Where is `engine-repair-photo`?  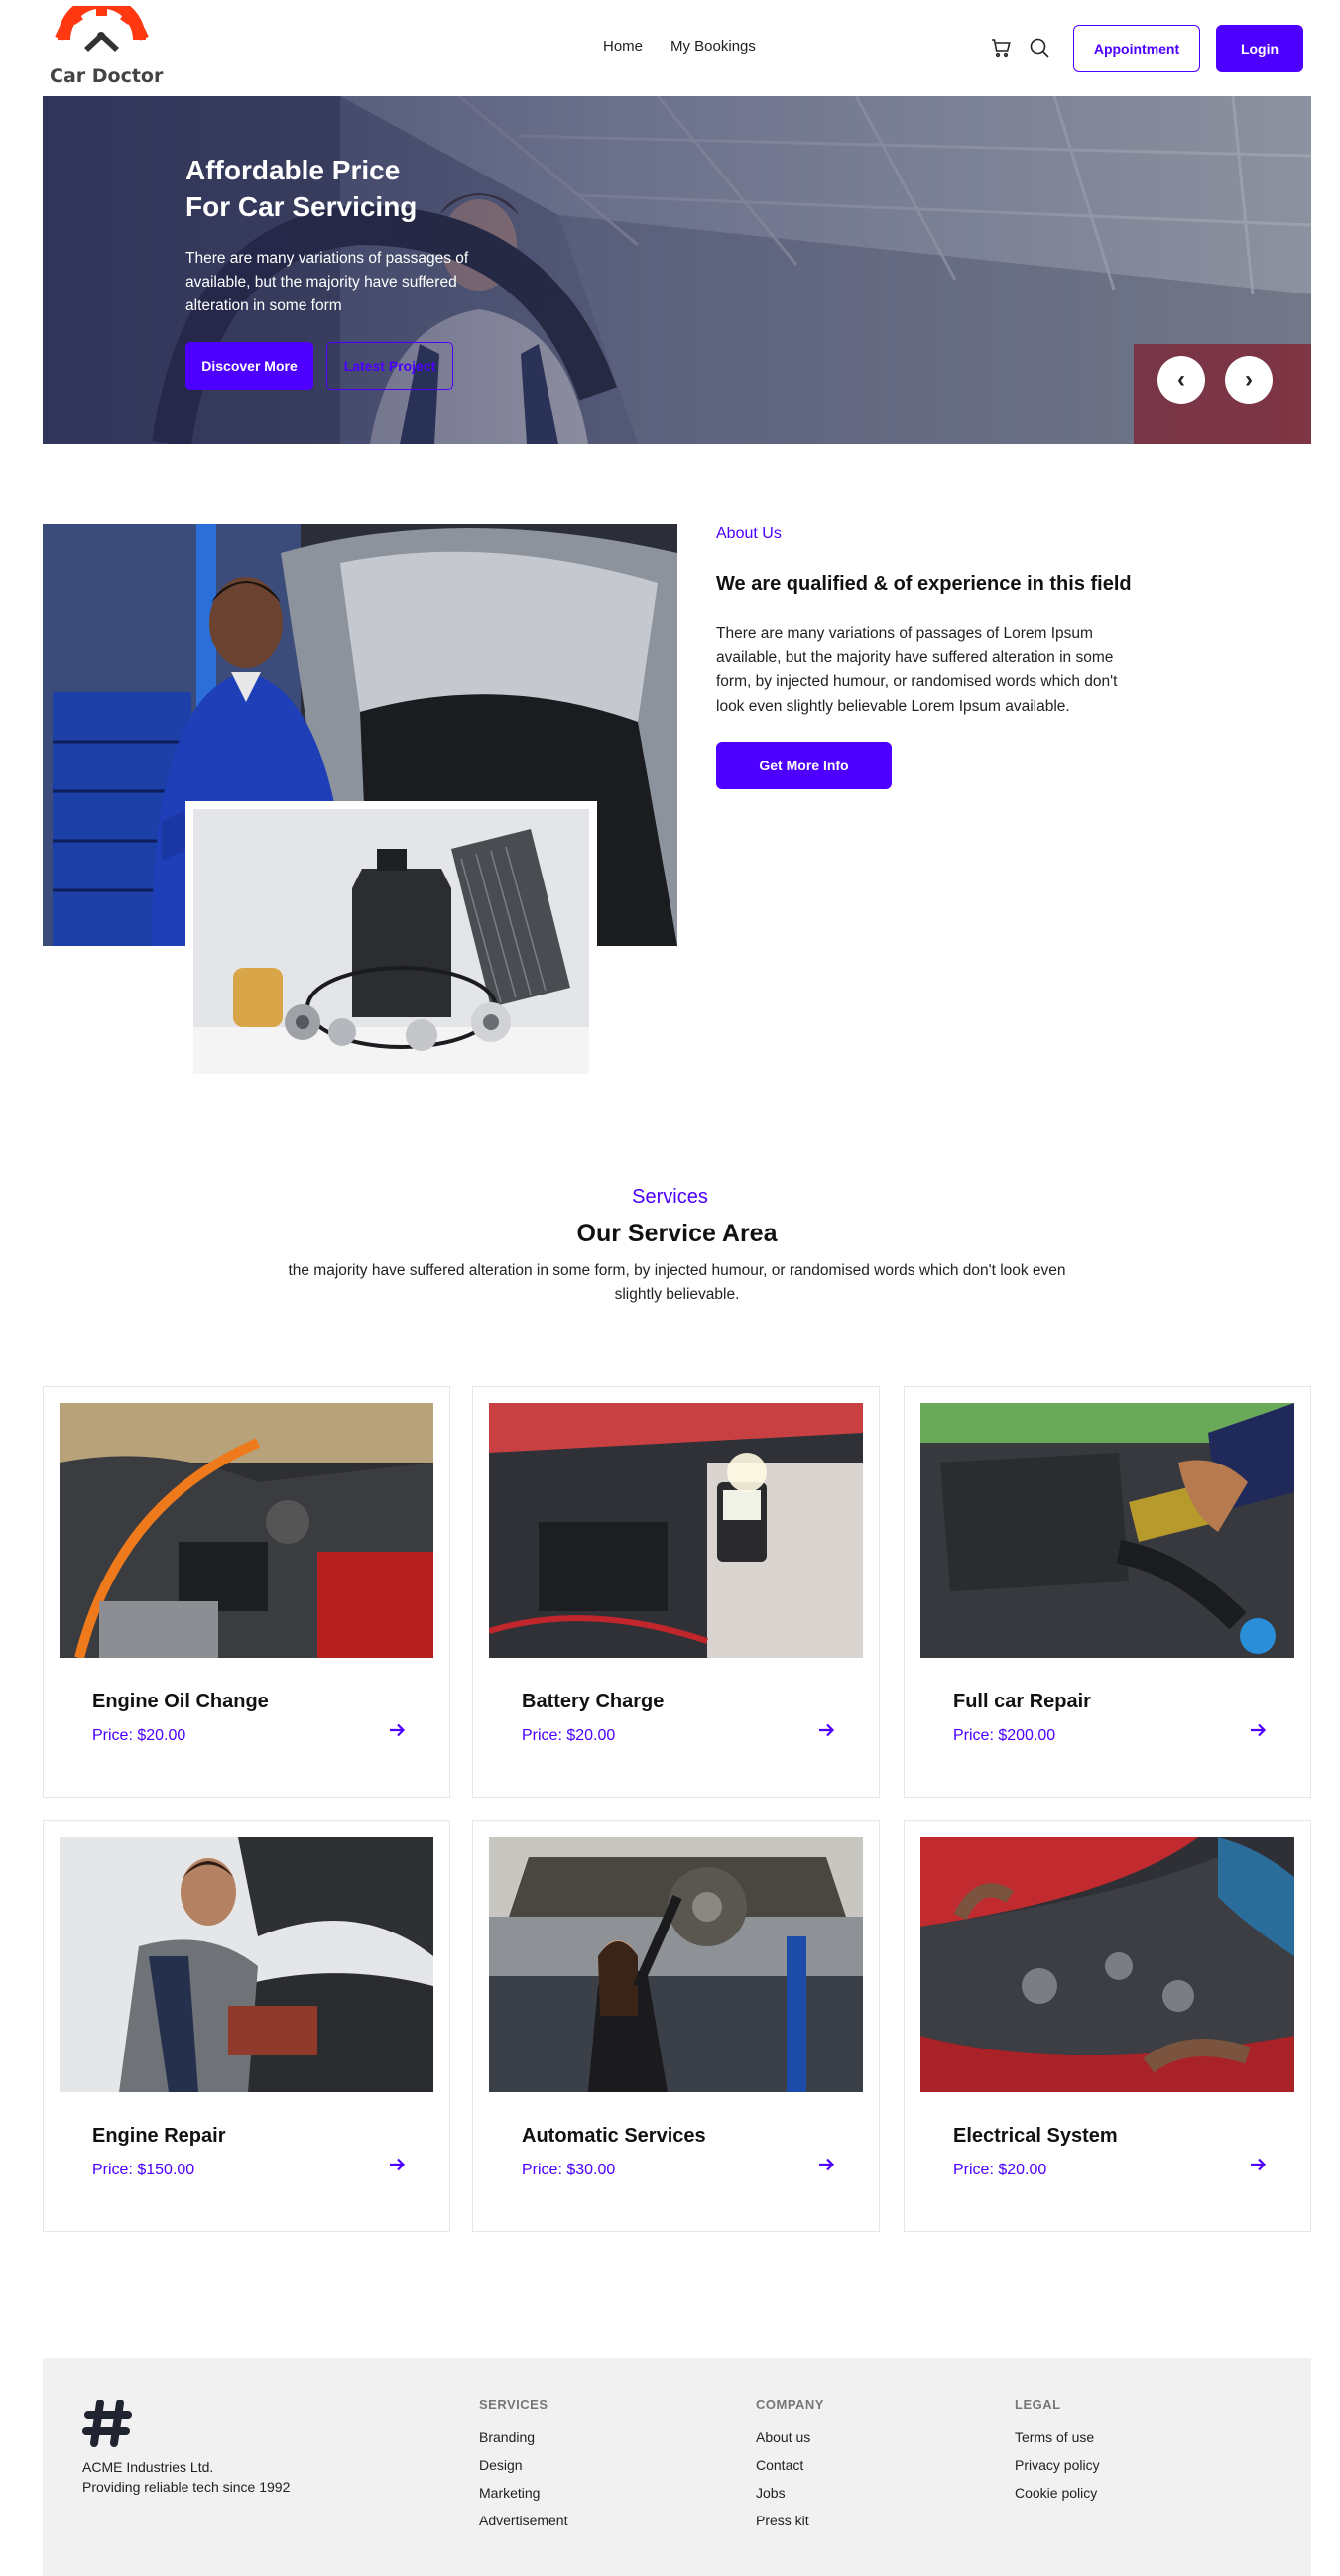
engine-repair-photo is located at coordinates (246, 1965).